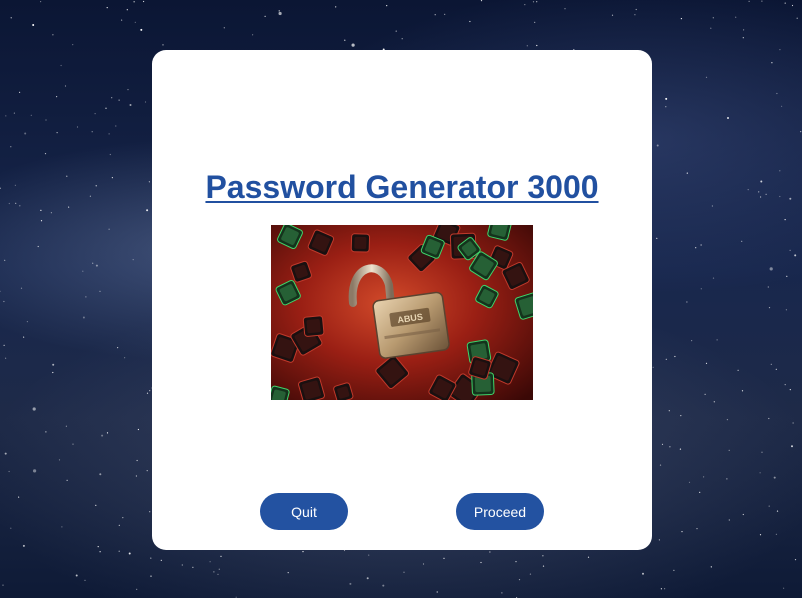  I want to click on proceed-button: Proceed, so click(500, 511).